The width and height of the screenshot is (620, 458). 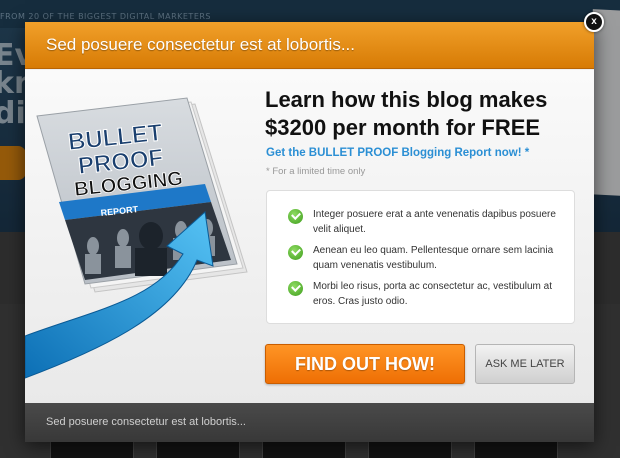 I want to click on ask-me-later-label: ASK ME LATER, so click(x=525, y=364).